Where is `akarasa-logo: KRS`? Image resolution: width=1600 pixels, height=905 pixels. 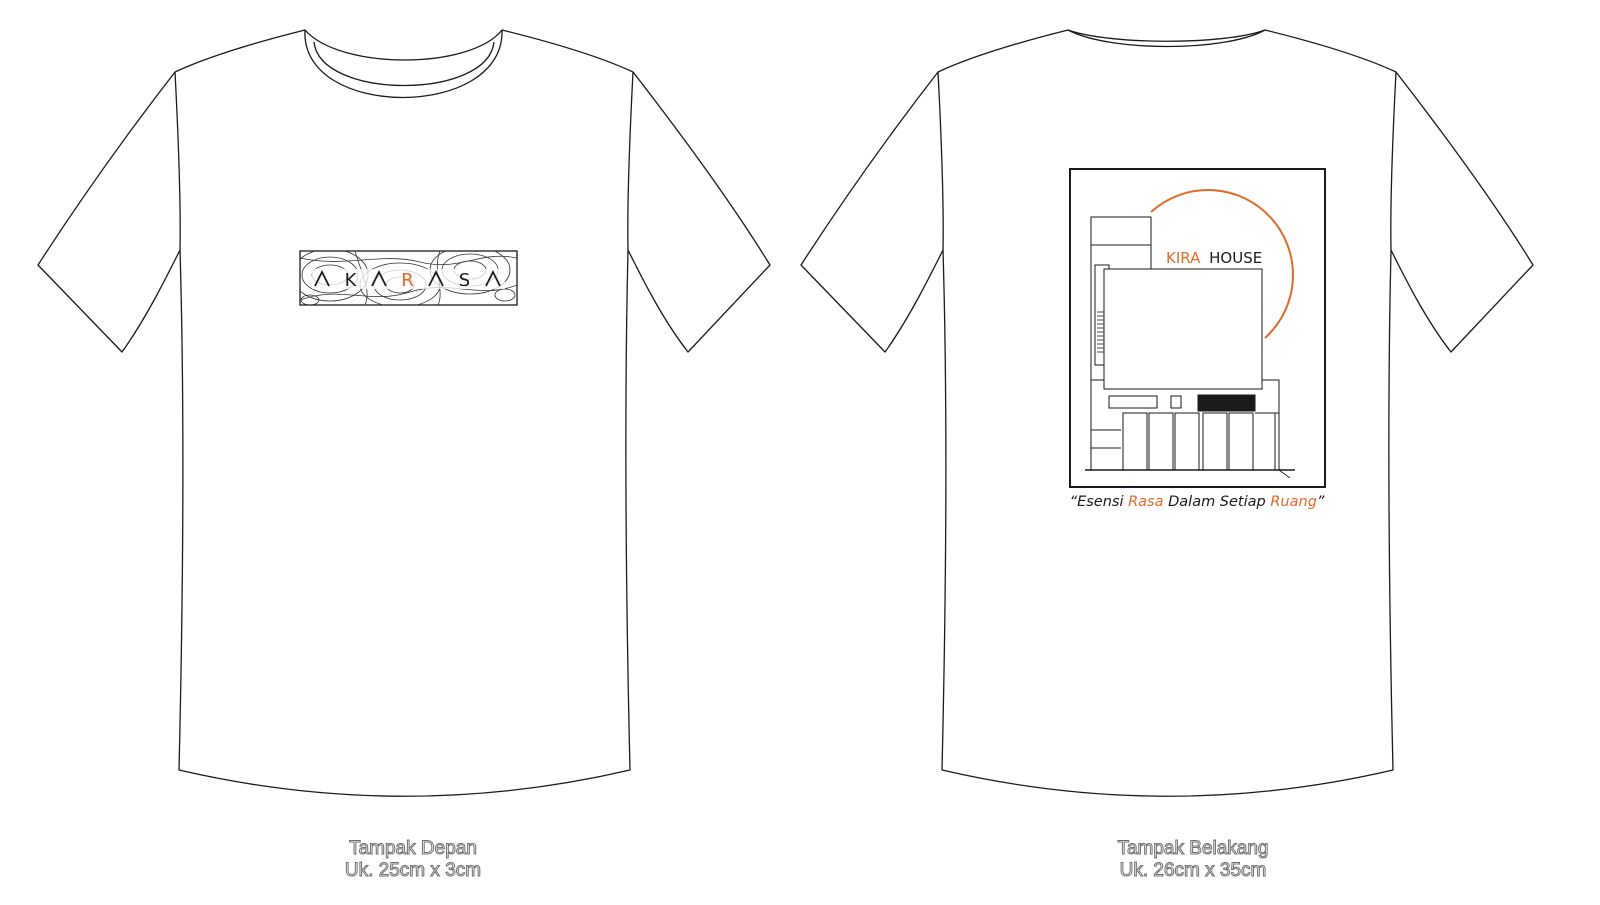 akarasa-logo: KRS is located at coordinates (408, 278).